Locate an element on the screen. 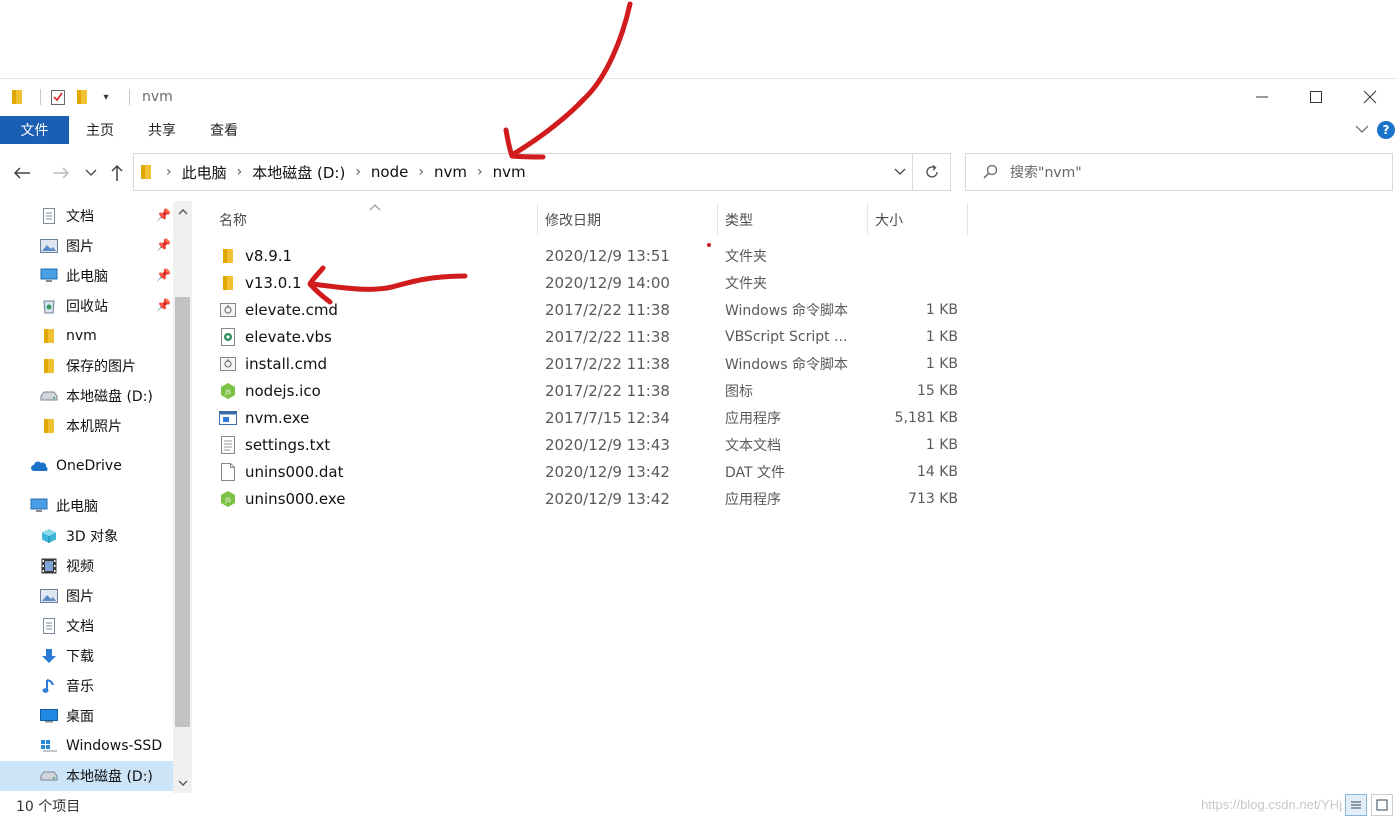 This screenshot has height=821, width=1397. file-row: nvm.exe 2017/7/15 12:34 应用程序 5,181 KB is located at coordinates (585, 417).